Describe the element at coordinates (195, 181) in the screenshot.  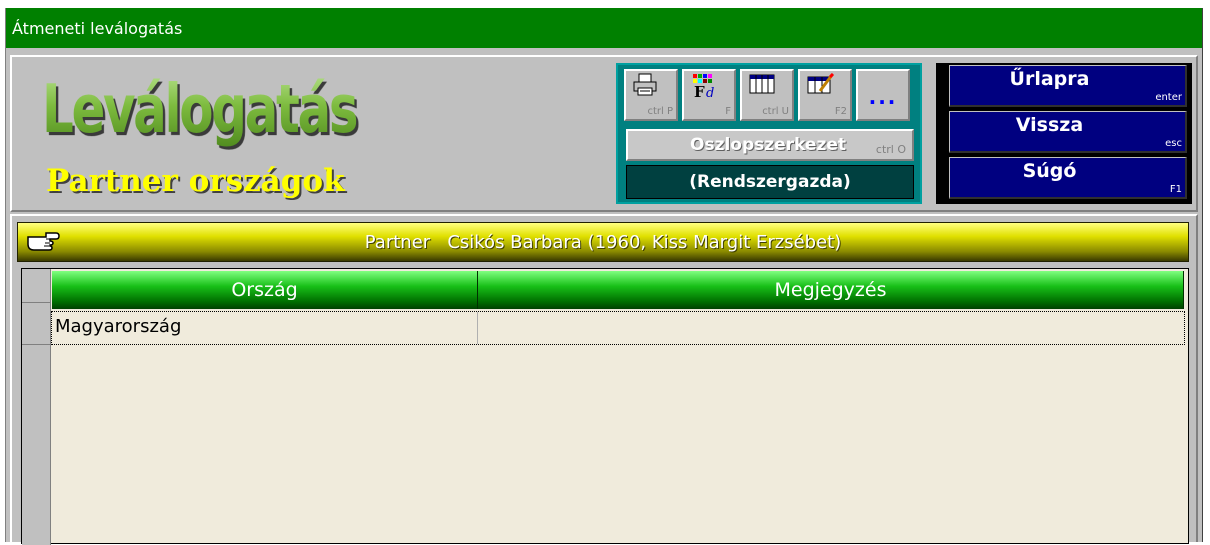
I see `page-subtitle: Partner országok` at that location.